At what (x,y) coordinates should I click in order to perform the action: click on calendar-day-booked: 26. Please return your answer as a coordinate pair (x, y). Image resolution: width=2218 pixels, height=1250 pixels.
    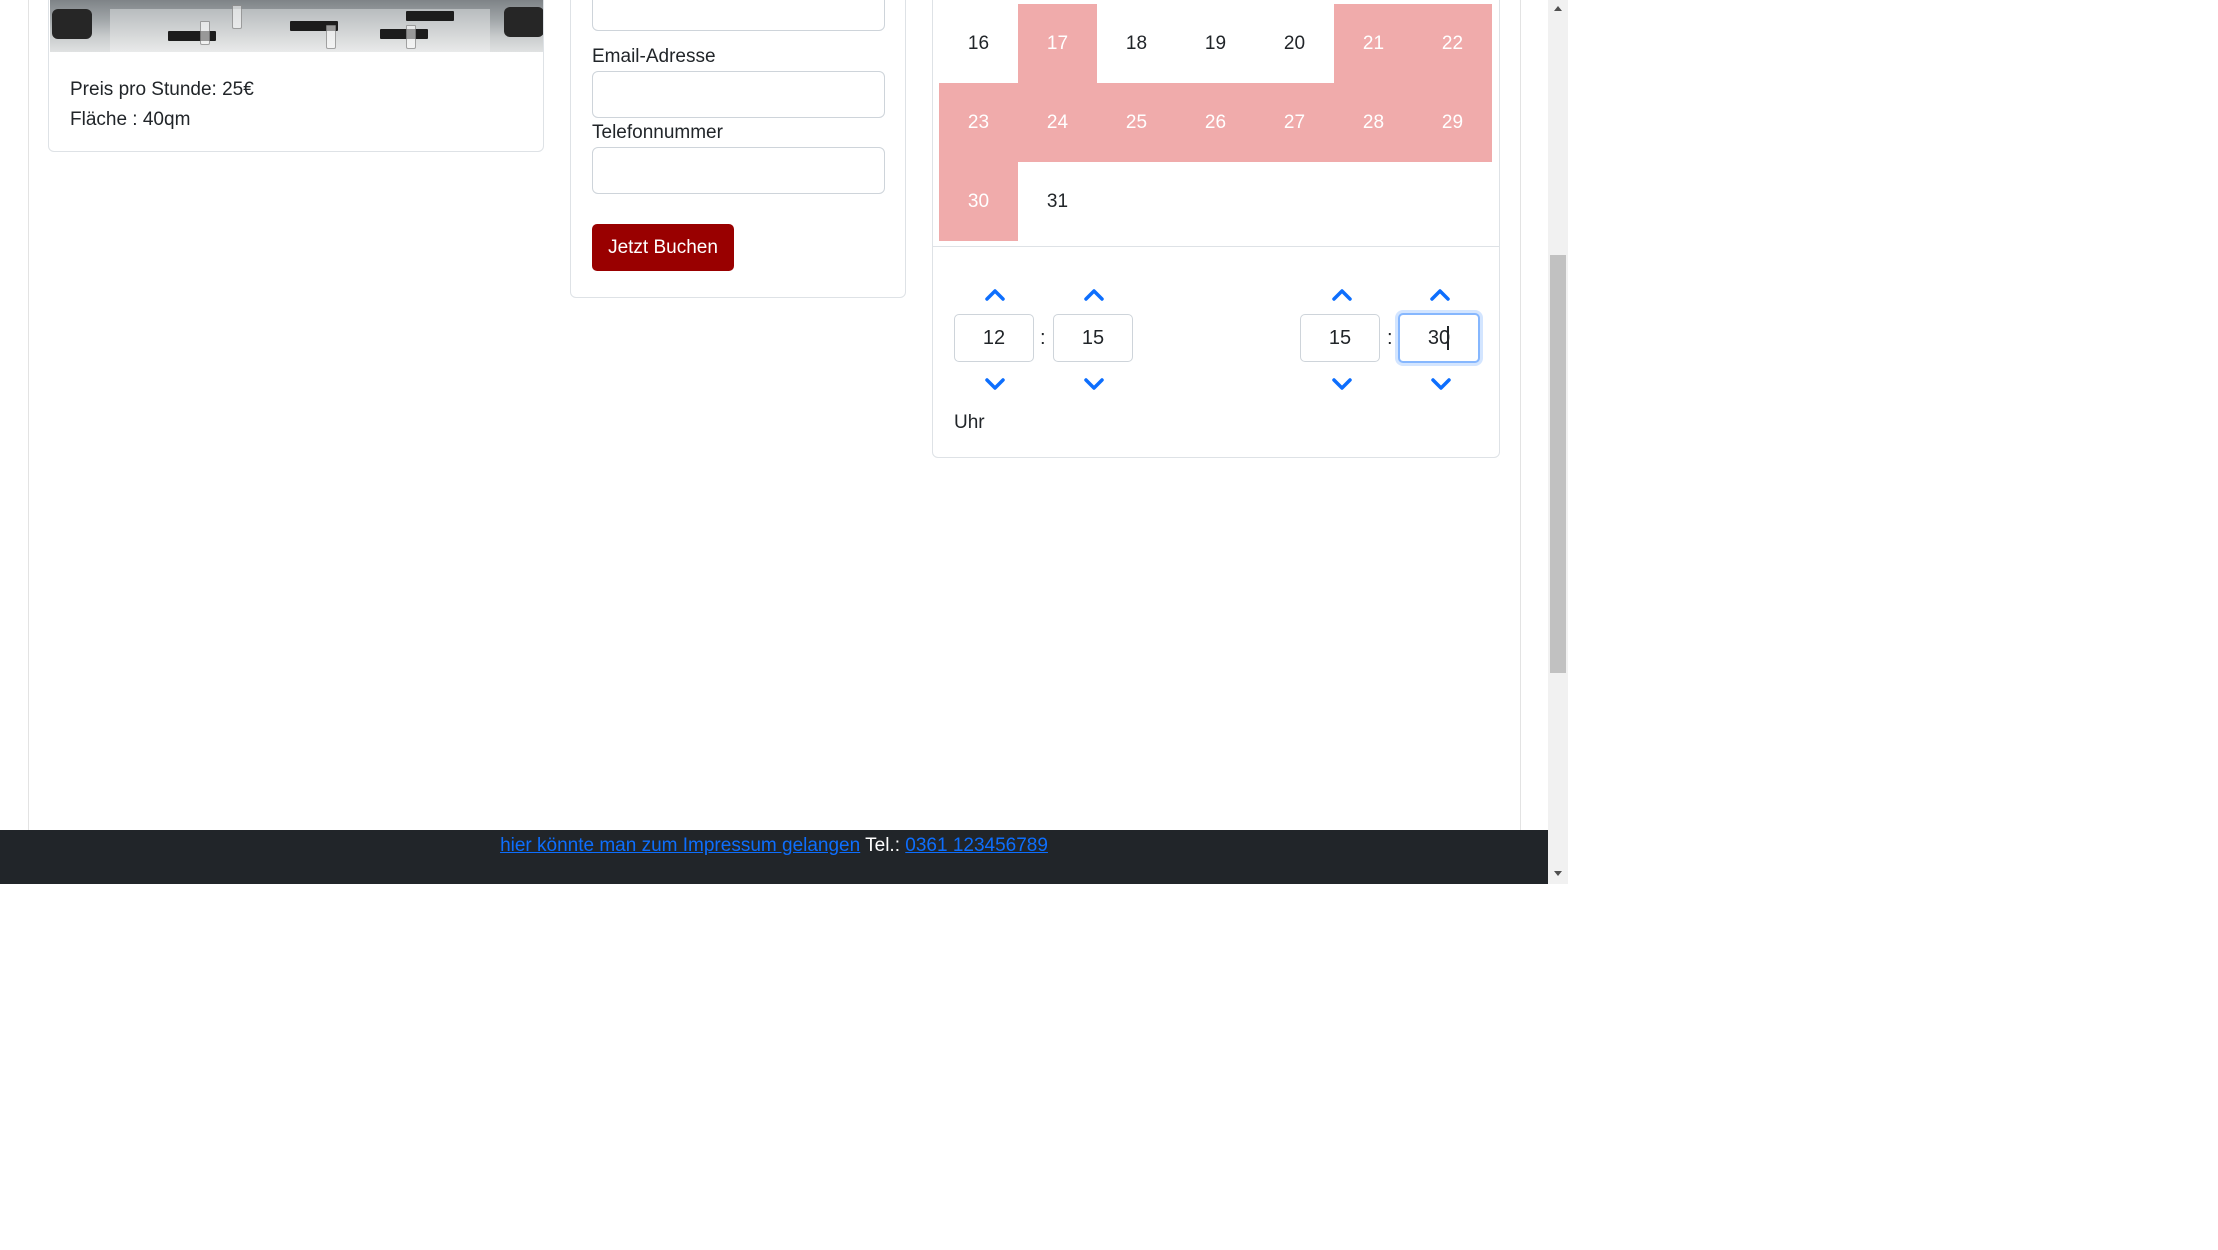
    Looking at the image, I should click on (1215, 122).